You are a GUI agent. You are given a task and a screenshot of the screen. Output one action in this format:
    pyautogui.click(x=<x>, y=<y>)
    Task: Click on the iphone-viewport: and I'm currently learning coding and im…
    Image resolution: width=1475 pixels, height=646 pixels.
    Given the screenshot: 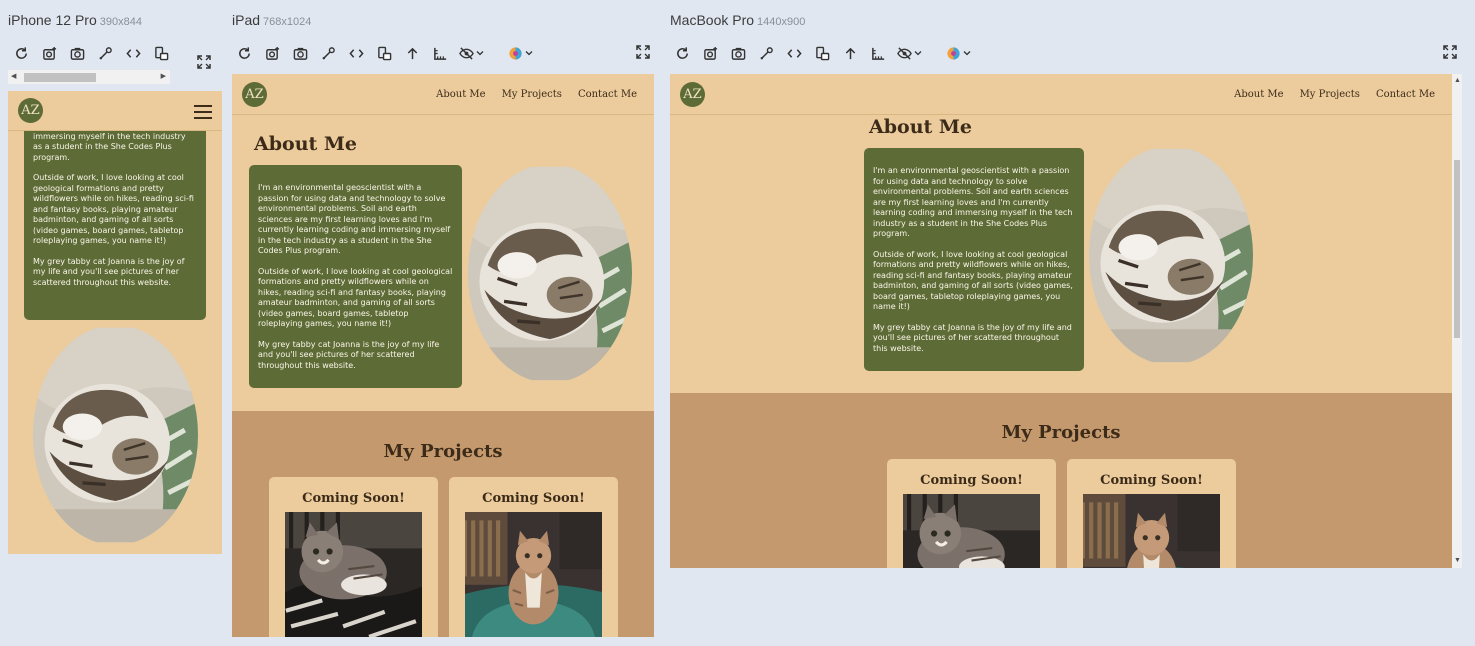 What is the action you would take?
    pyautogui.click(x=115, y=322)
    